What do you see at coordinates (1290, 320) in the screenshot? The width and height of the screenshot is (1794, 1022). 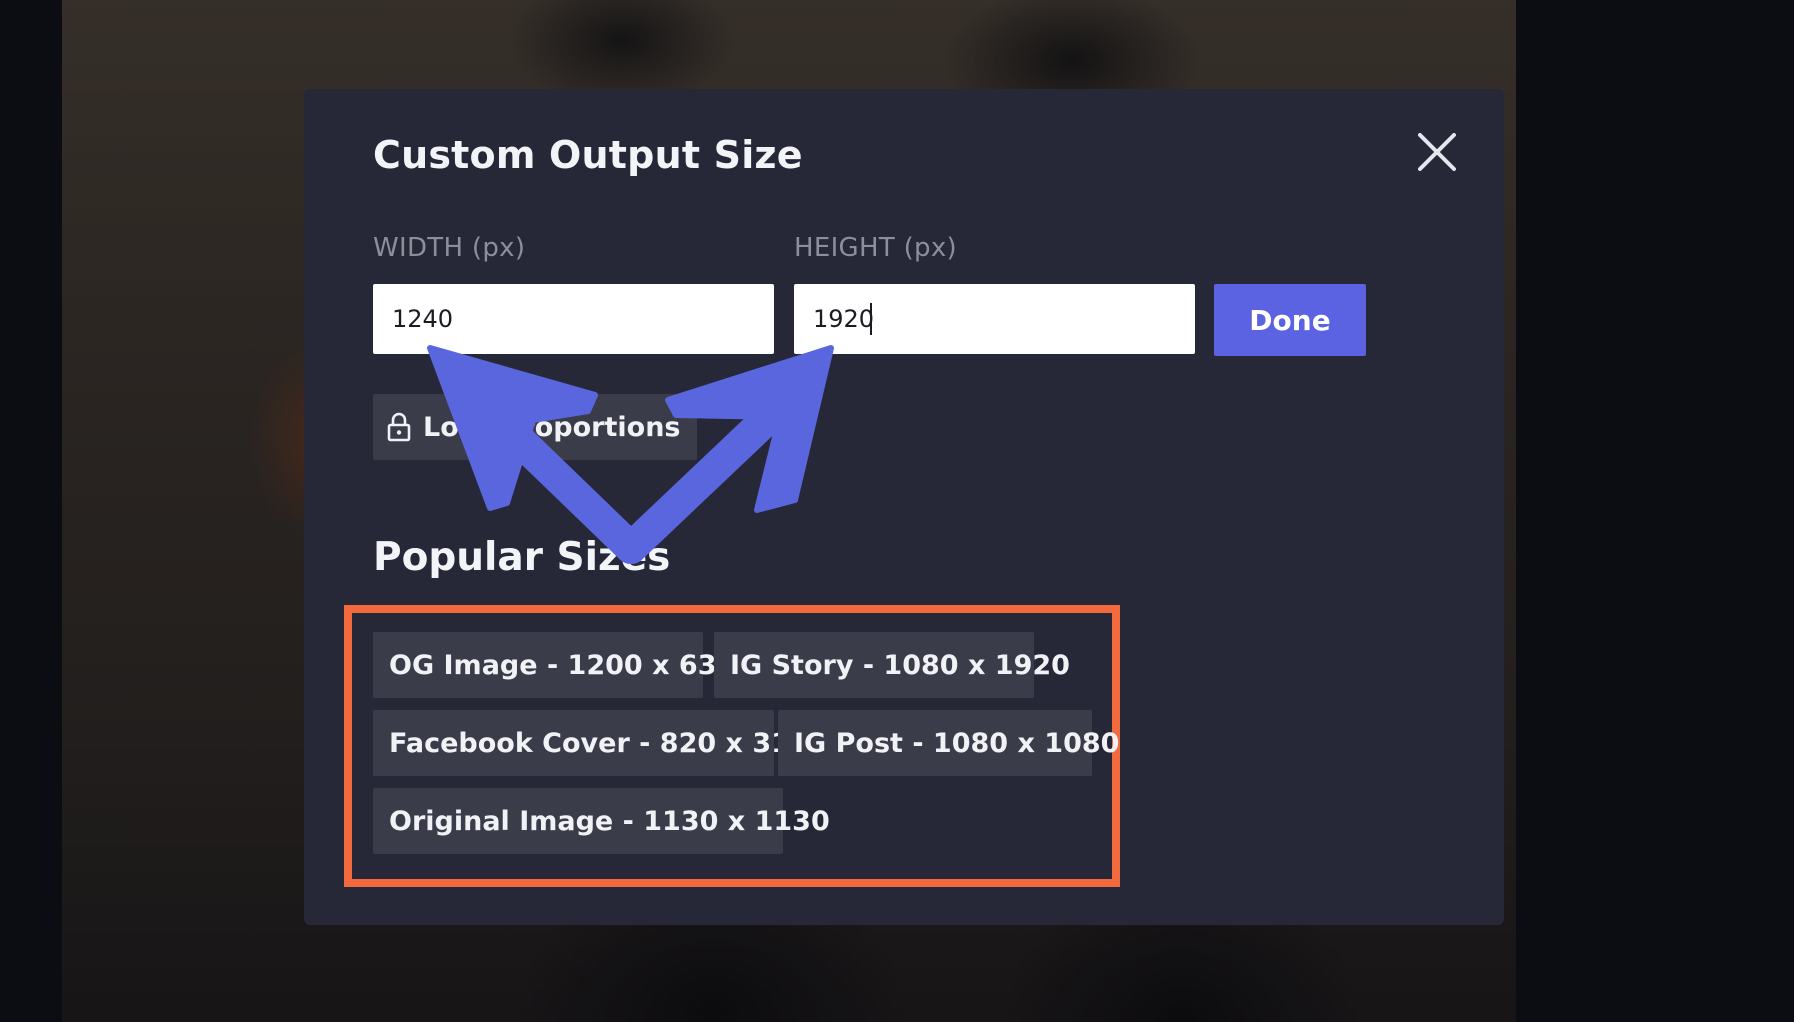 I see `done-button: Done` at bounding box center [1290, 320].